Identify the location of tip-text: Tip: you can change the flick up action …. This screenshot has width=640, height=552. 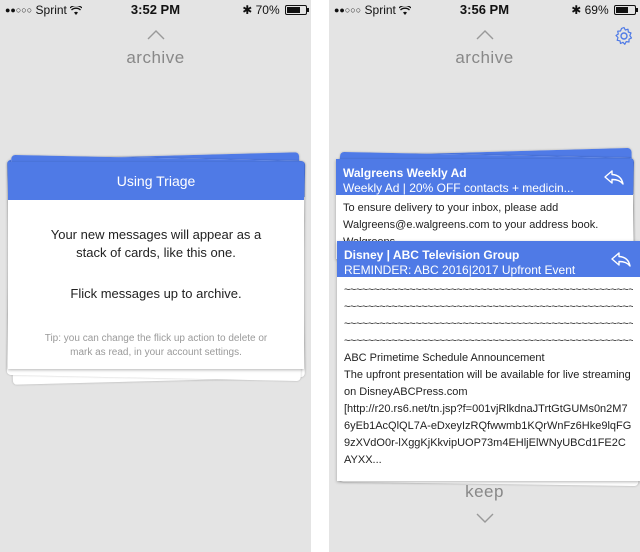
(156, 345).